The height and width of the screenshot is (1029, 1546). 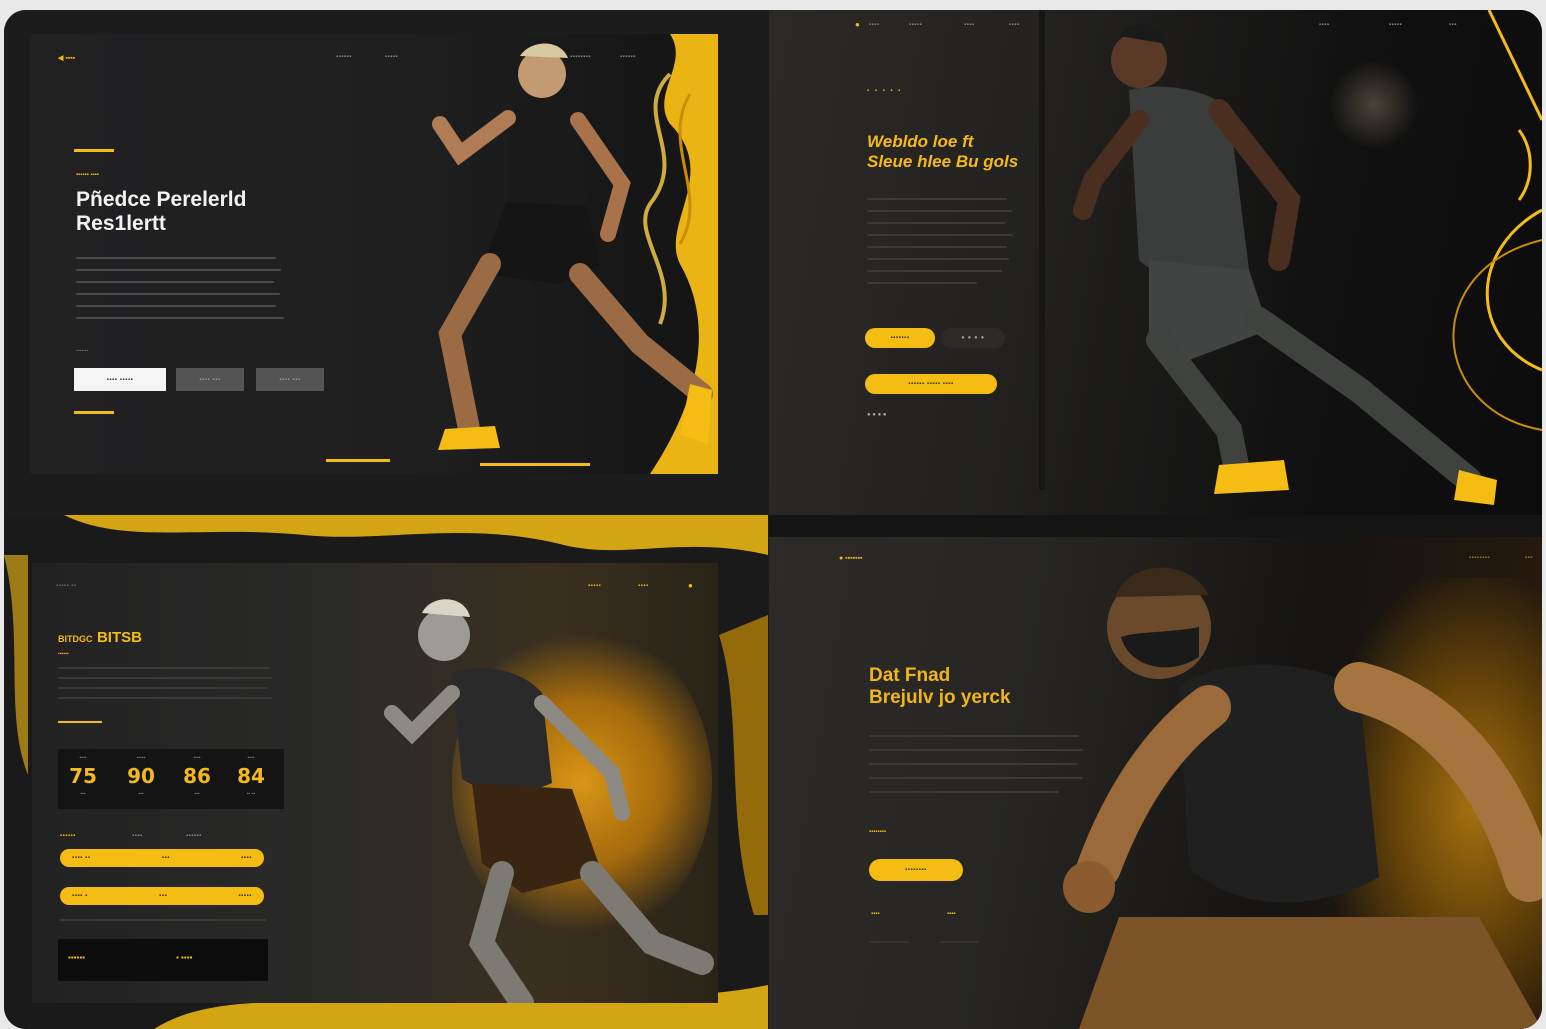 What do you see at coordinates (141, 776) in the screenshot?
I see `stat-2: ▪▪▪▪▪ 90 ▪▪▪` at bounding box center [141, 776].